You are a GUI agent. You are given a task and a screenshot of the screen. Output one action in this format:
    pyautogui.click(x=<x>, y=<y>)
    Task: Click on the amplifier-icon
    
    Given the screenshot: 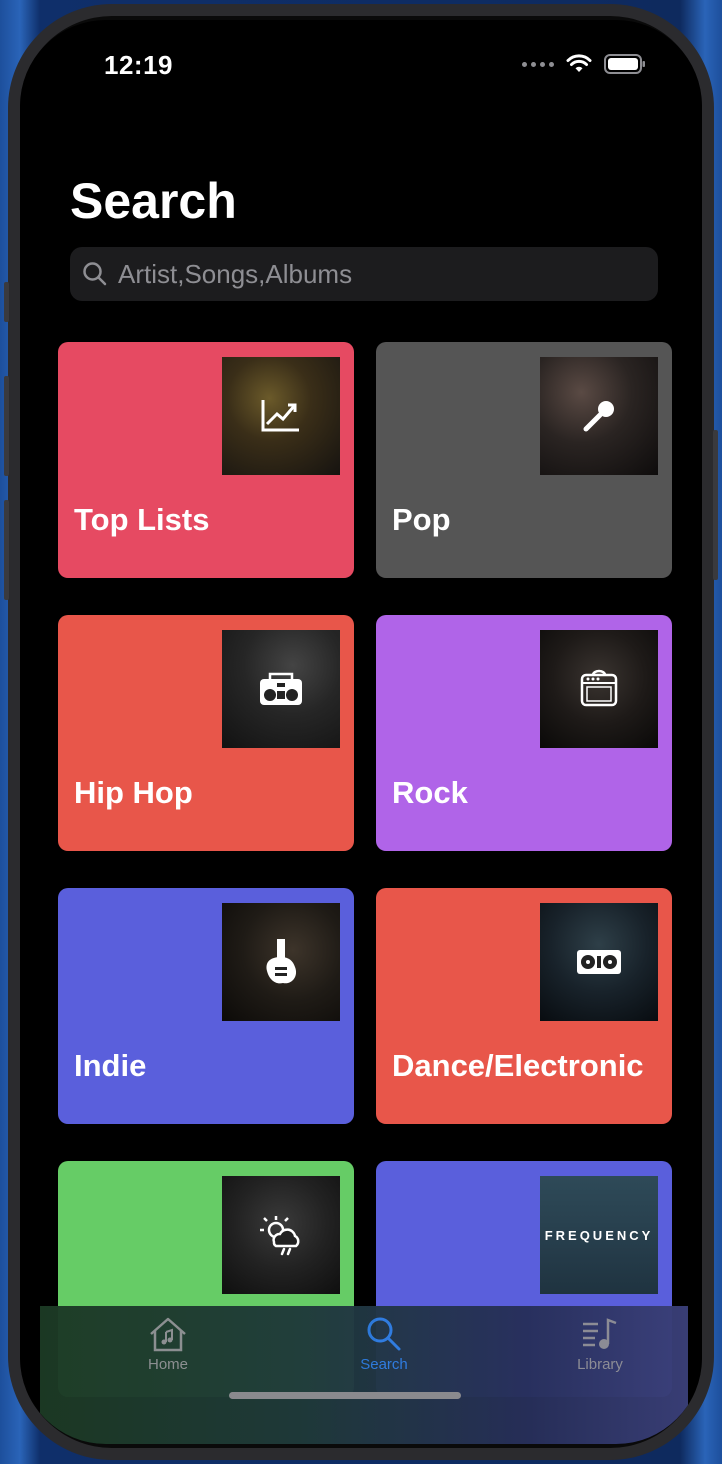 What is the action you would take?
    pyautogui.click(x=599, y=688)
    